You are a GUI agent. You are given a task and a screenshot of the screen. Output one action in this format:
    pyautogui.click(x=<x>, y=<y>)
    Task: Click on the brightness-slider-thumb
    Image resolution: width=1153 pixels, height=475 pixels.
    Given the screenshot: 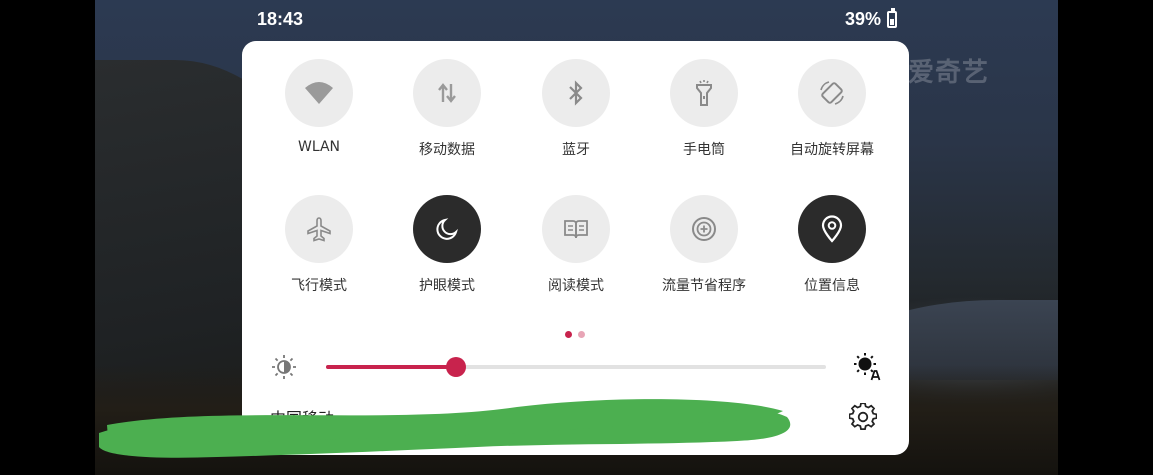 What is the action you would take?
    pyautogui.click(x=456, y=367)
    